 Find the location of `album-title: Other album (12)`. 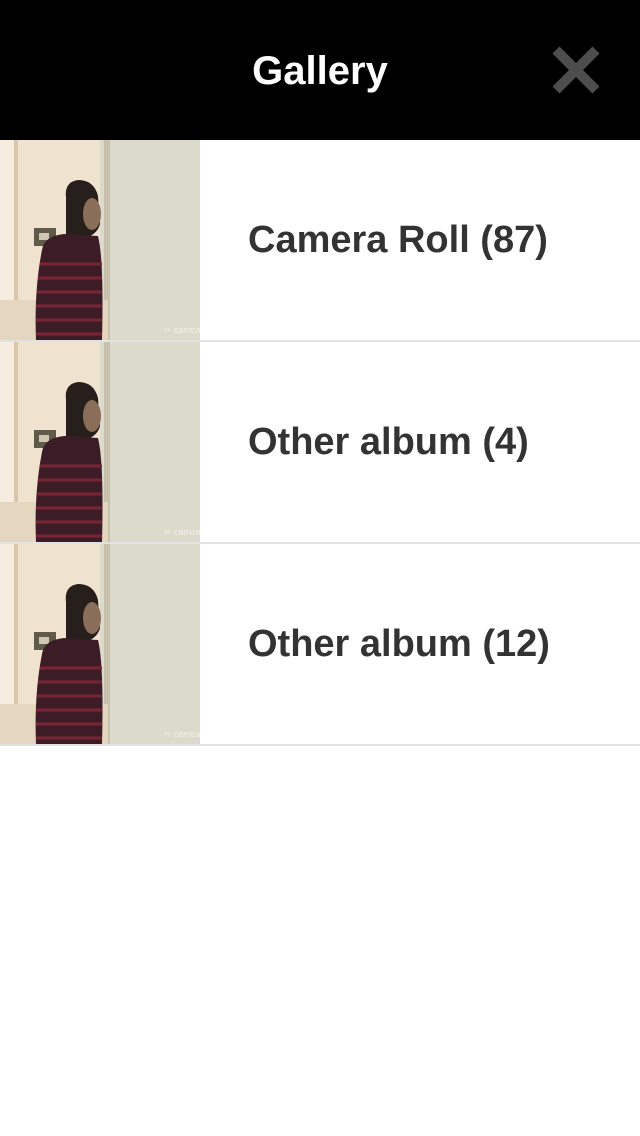

album-title: Other album (12) is located at coordinates (399, 644).